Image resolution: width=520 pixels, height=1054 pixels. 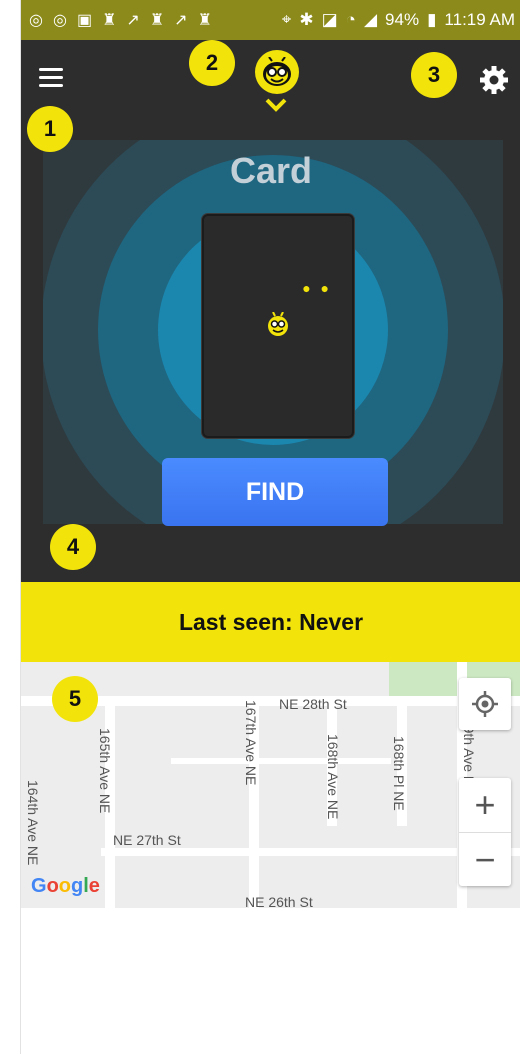 What do you see at coordinates (73, 547) in the screenshot?
I see `annotation-badge: 4` at bounding box center [73, 547].